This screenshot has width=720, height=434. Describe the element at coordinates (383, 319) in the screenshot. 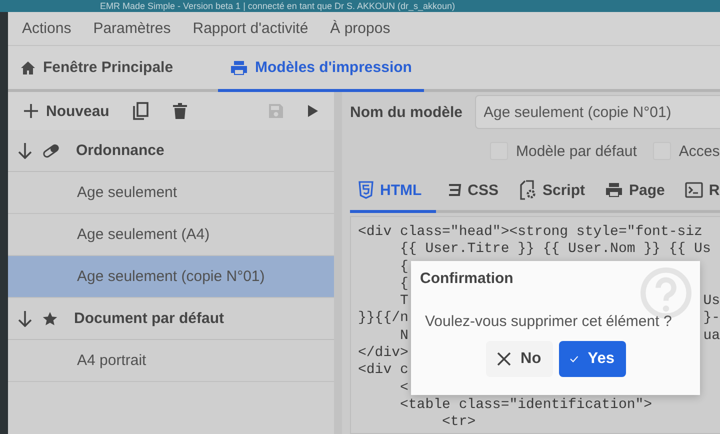

I see `code-text: }}{{/n` at that location.